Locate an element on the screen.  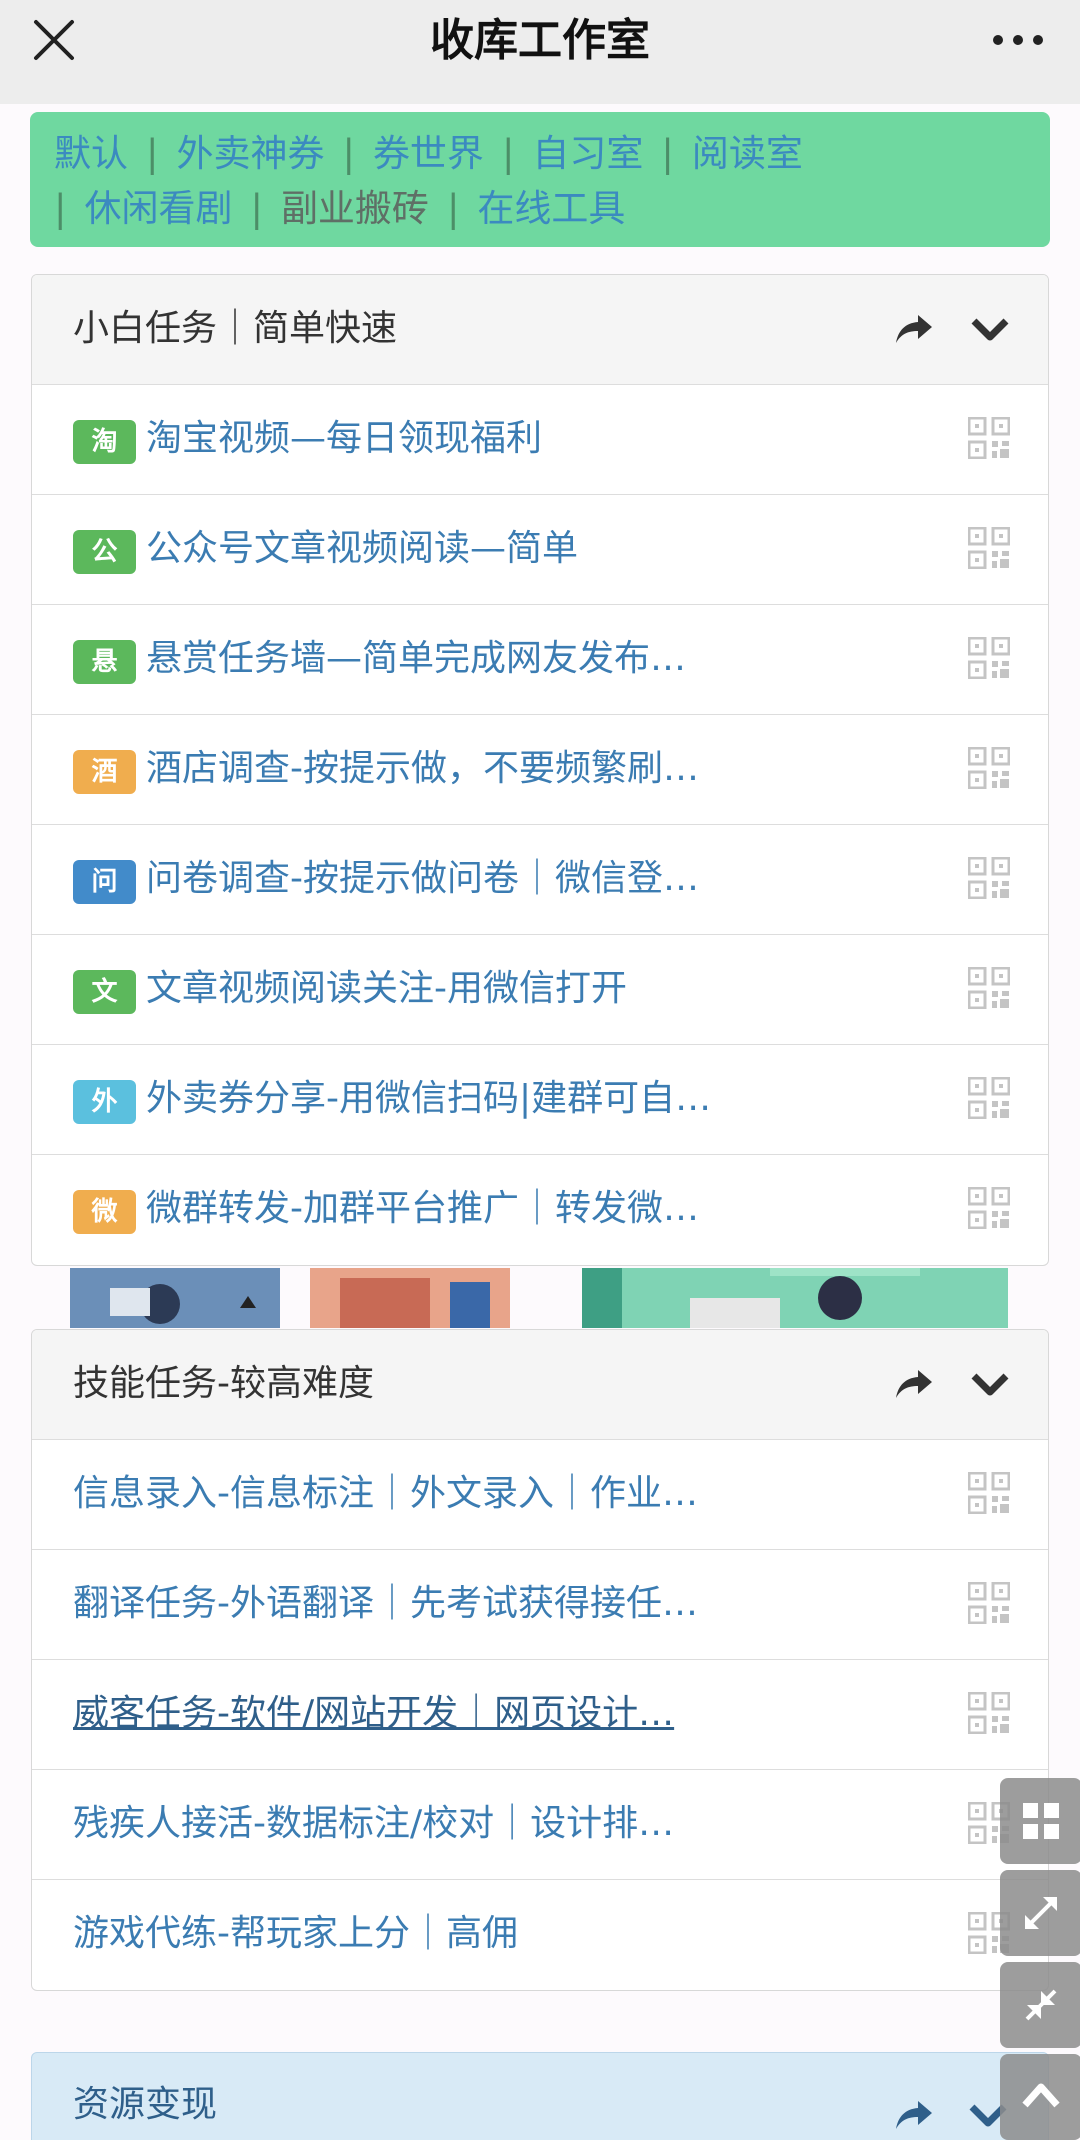
list-item: 公 公众号文章视频阅读—简单 is located at coordinates (540, 550).